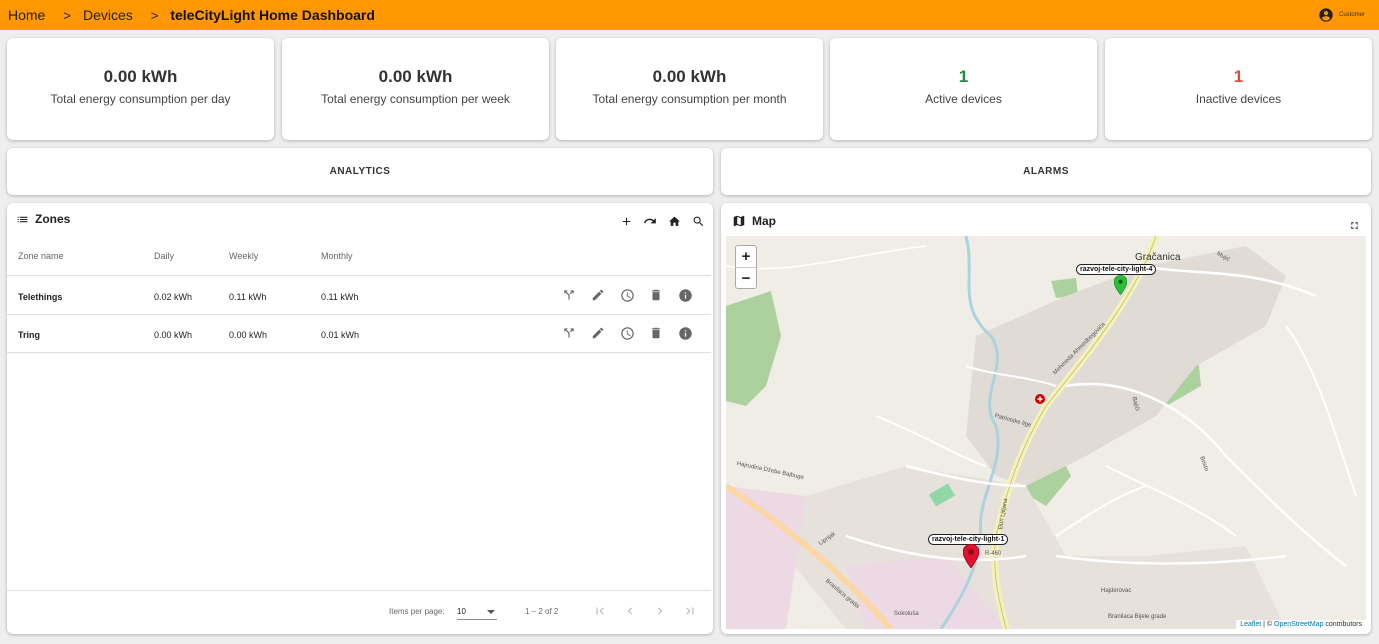 The image size is (1379, 644). Describe the element at coordinates (243, 256) in the screenshot. I see `column-weekly: Weekly` at that location.